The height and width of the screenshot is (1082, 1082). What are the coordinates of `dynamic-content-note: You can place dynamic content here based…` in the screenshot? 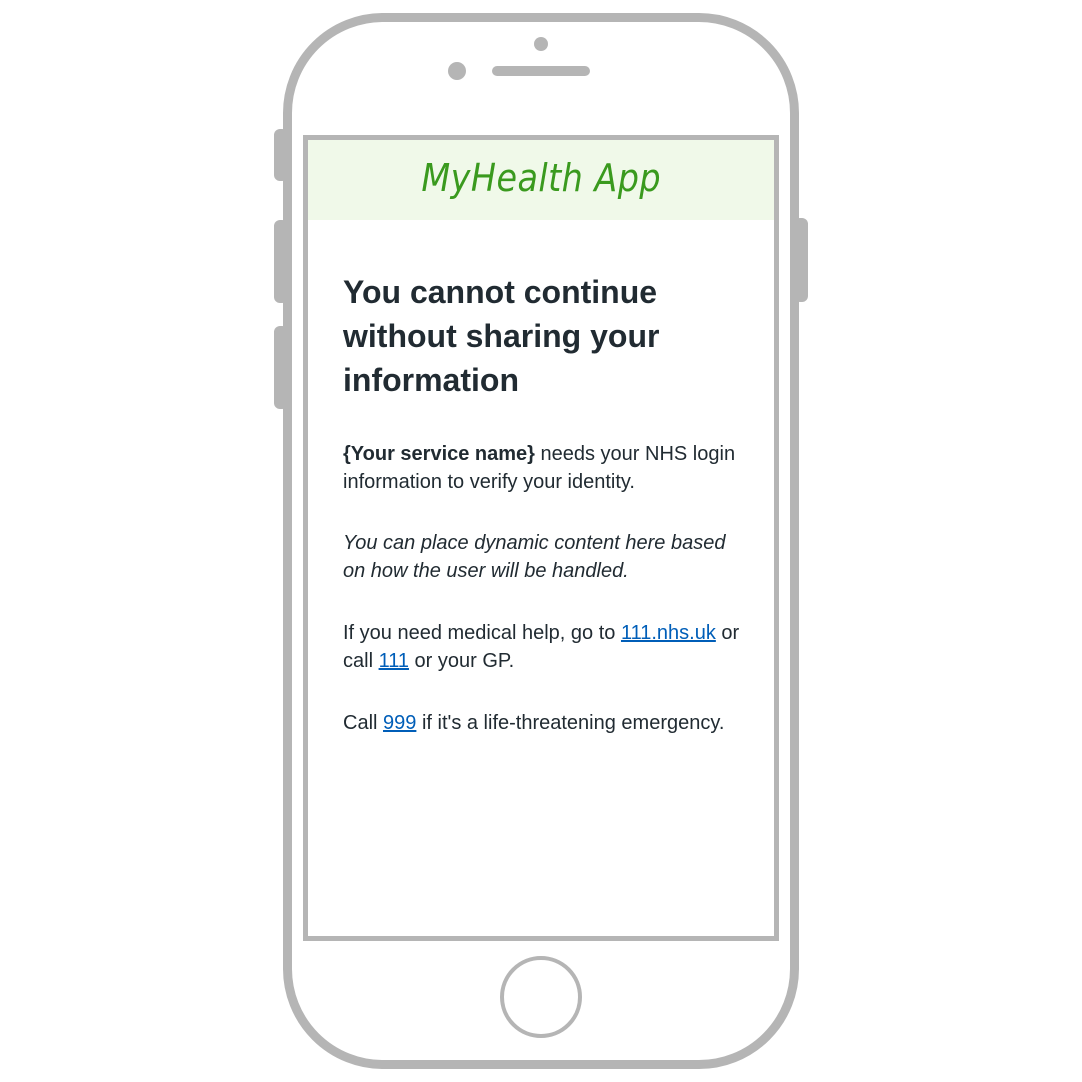 It's located at (534, 557).